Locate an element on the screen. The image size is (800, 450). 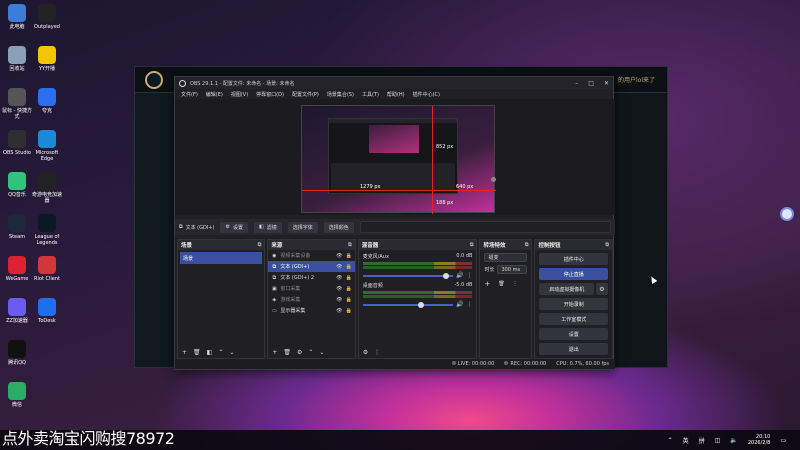
scene-item: 场景 is located at coordinates (221, 258).